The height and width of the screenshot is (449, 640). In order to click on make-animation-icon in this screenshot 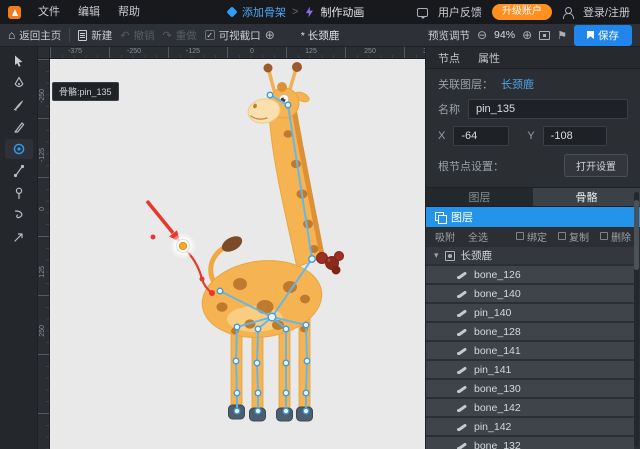, I will do `click(309, 12)`.